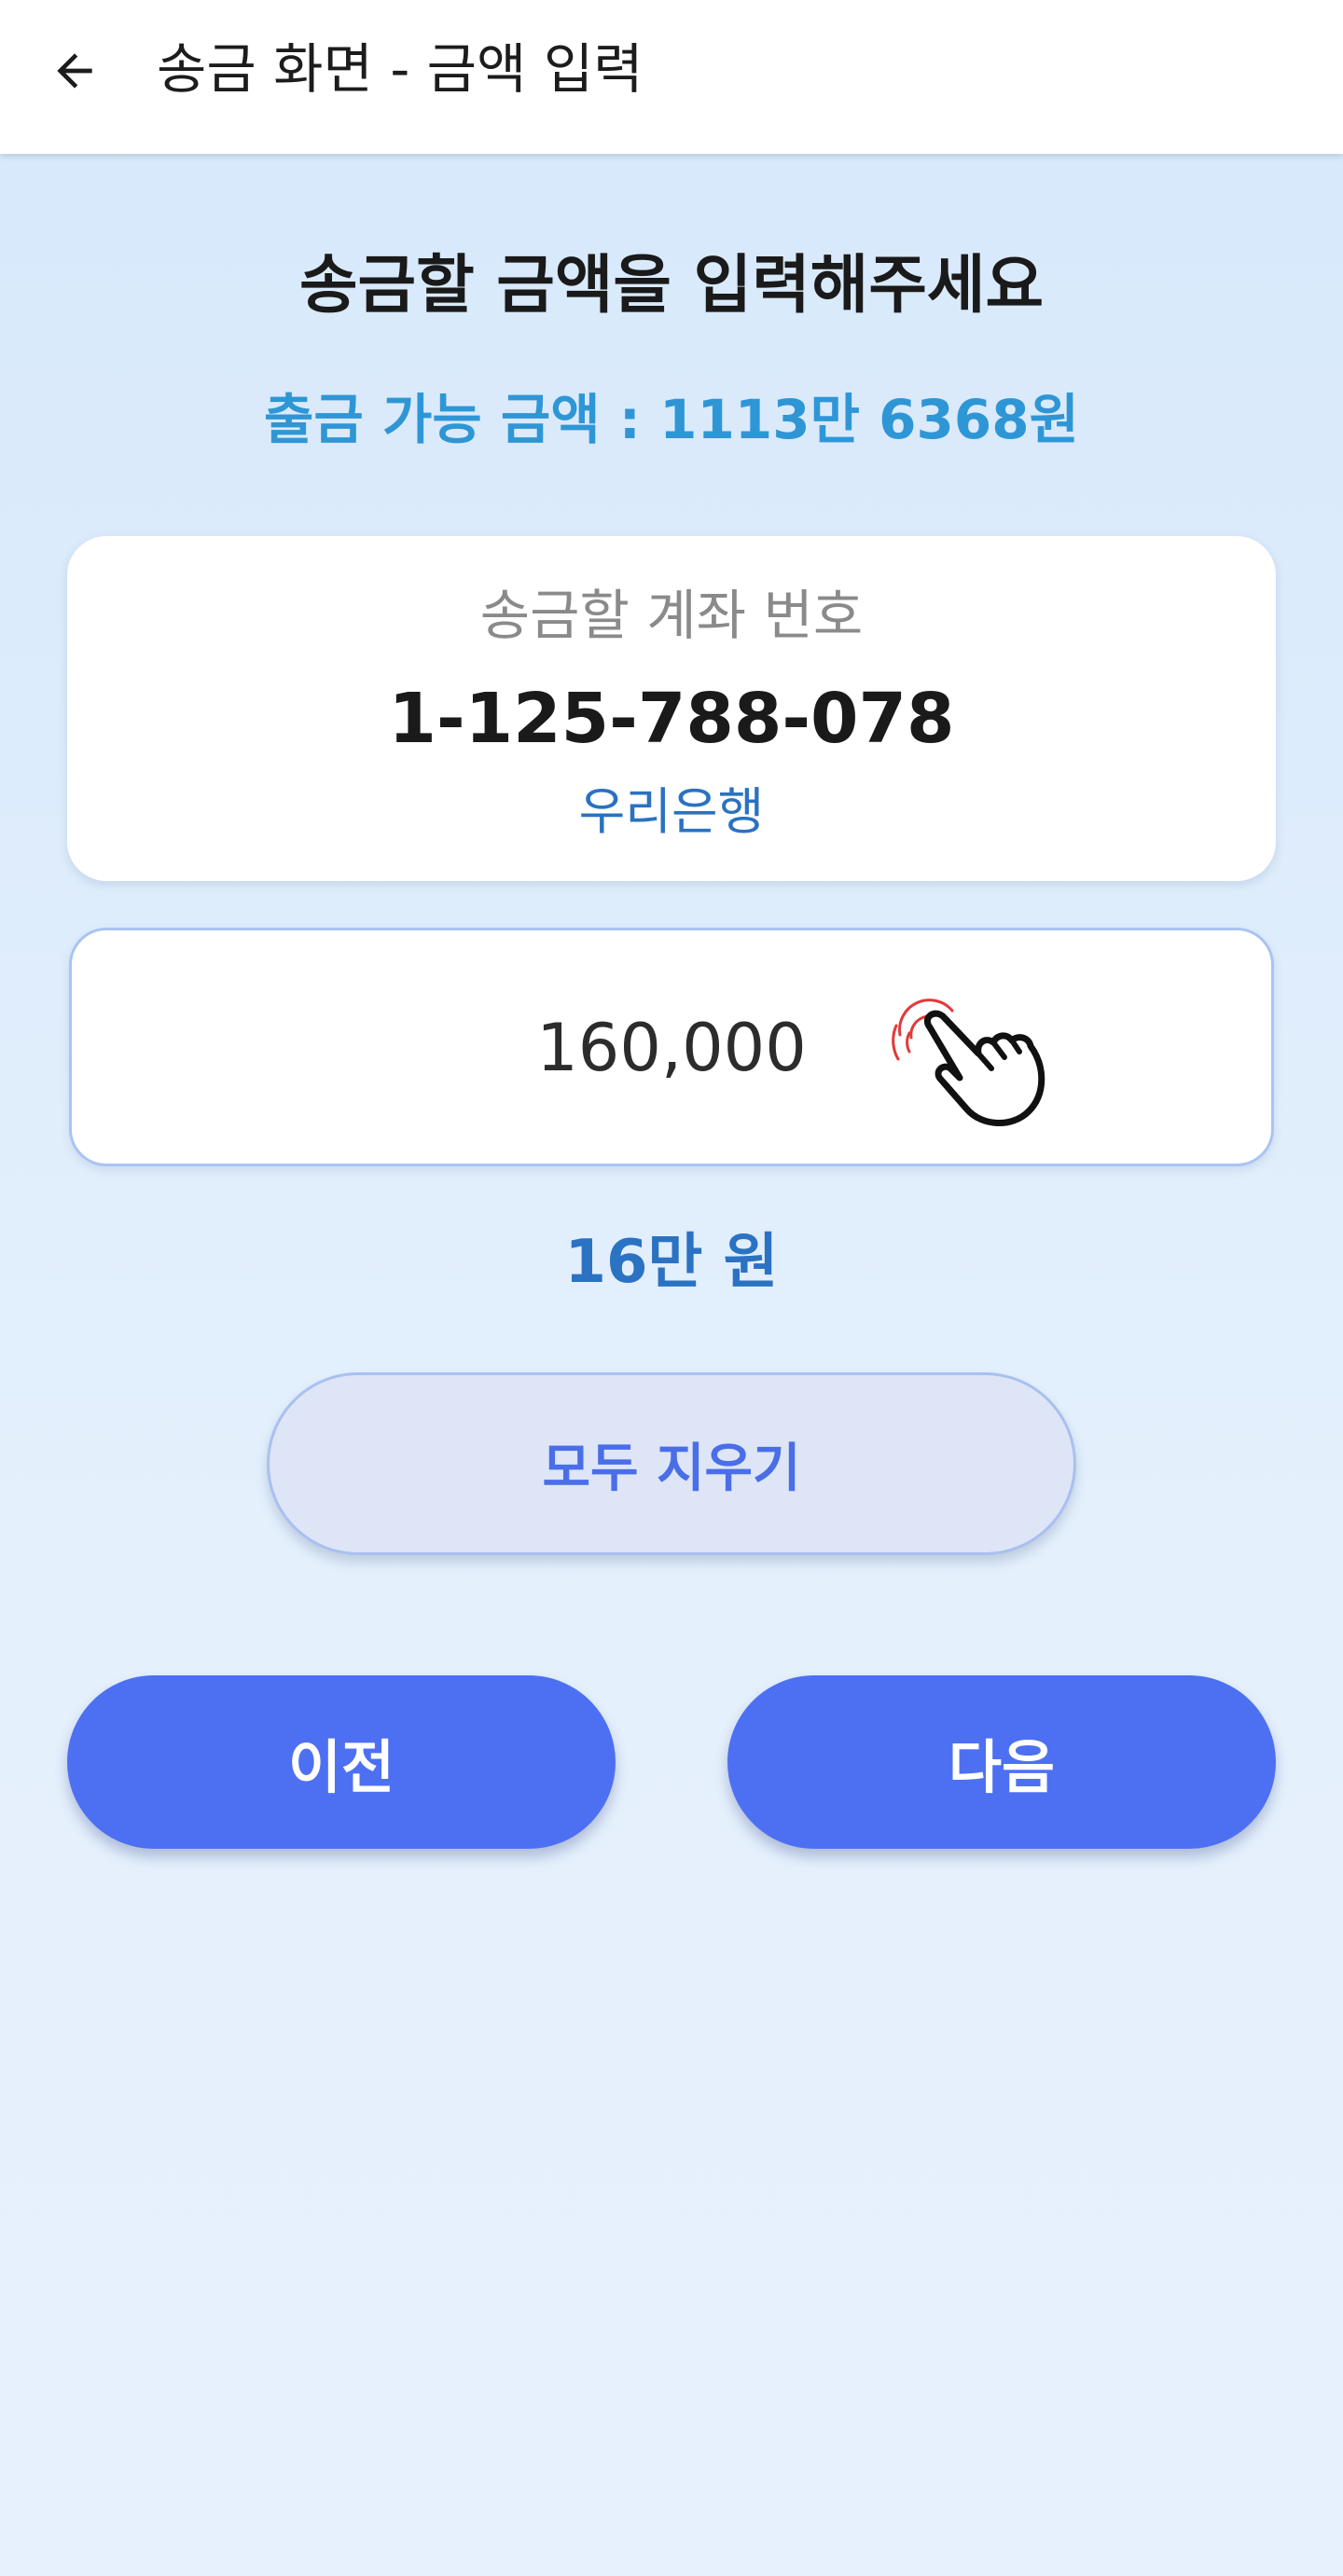 The height and width of the screenshot is (2576, 1343). What do you see at coordinates (672, 286) in the screenshot?
I see `headline: 송금할 금액을 입력해주세요` at bounding box center [672, 286].